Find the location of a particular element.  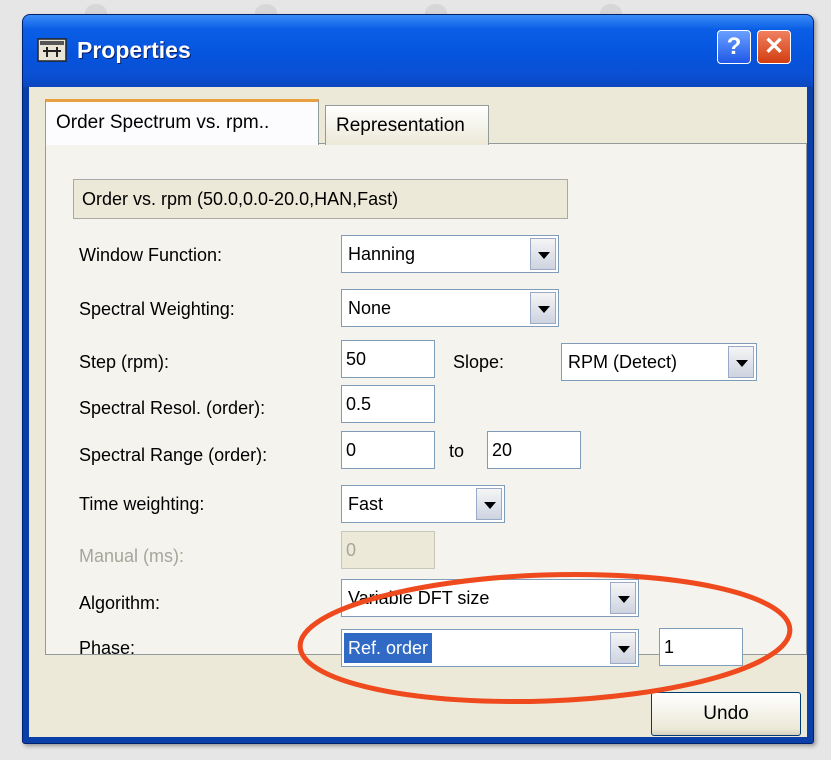

close-button: ✕ is located at coordinates (774, 47).